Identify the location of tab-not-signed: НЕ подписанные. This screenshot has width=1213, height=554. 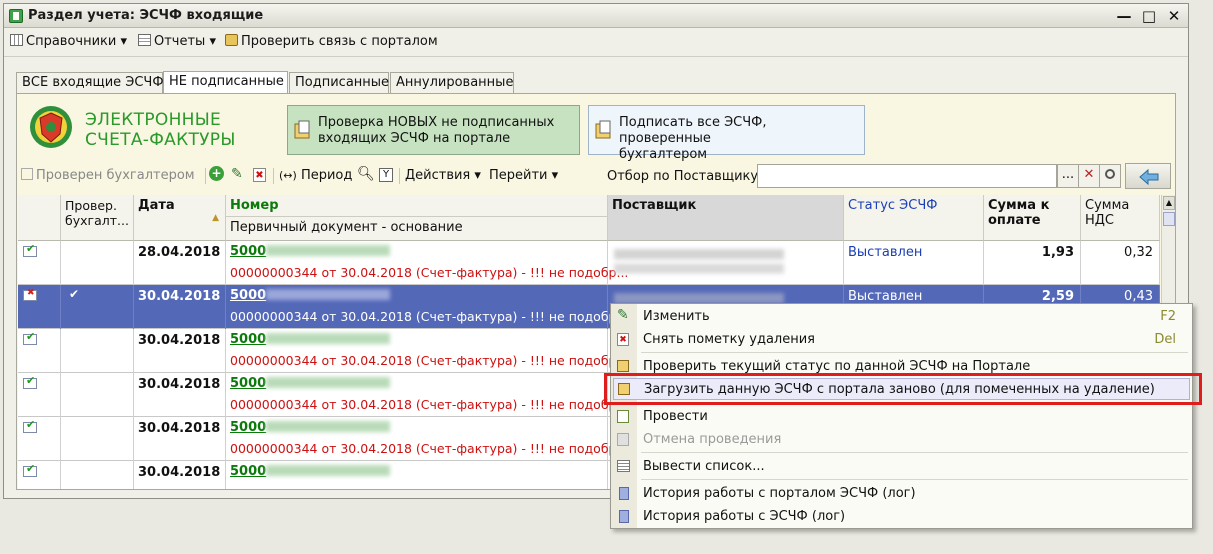
(225, 82).